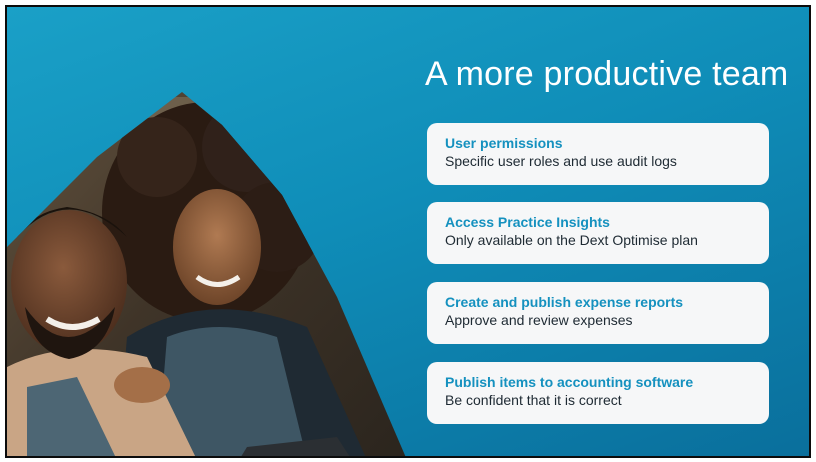 The image size is (816, 462). I want to click on slide-headline: A more productive team, so click(607, 74).